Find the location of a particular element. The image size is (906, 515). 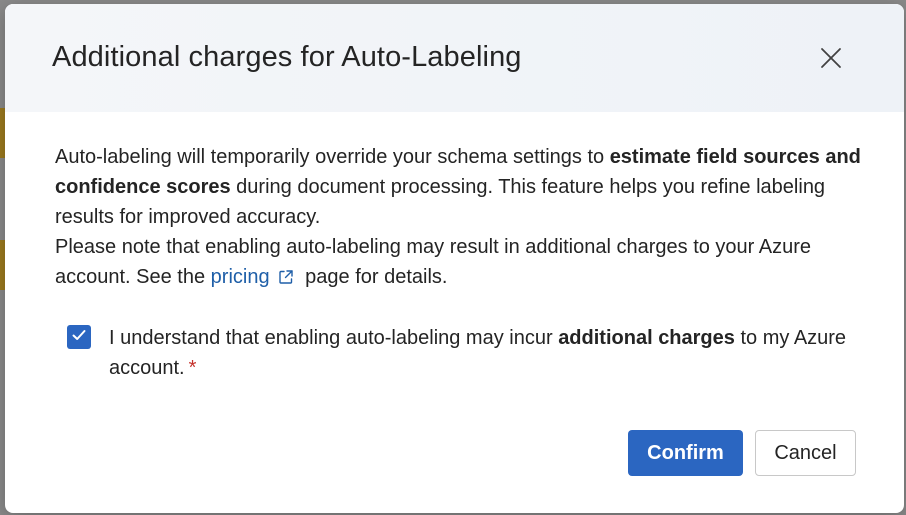

cancel-button: Cancel is located at coordinates (805, 453).